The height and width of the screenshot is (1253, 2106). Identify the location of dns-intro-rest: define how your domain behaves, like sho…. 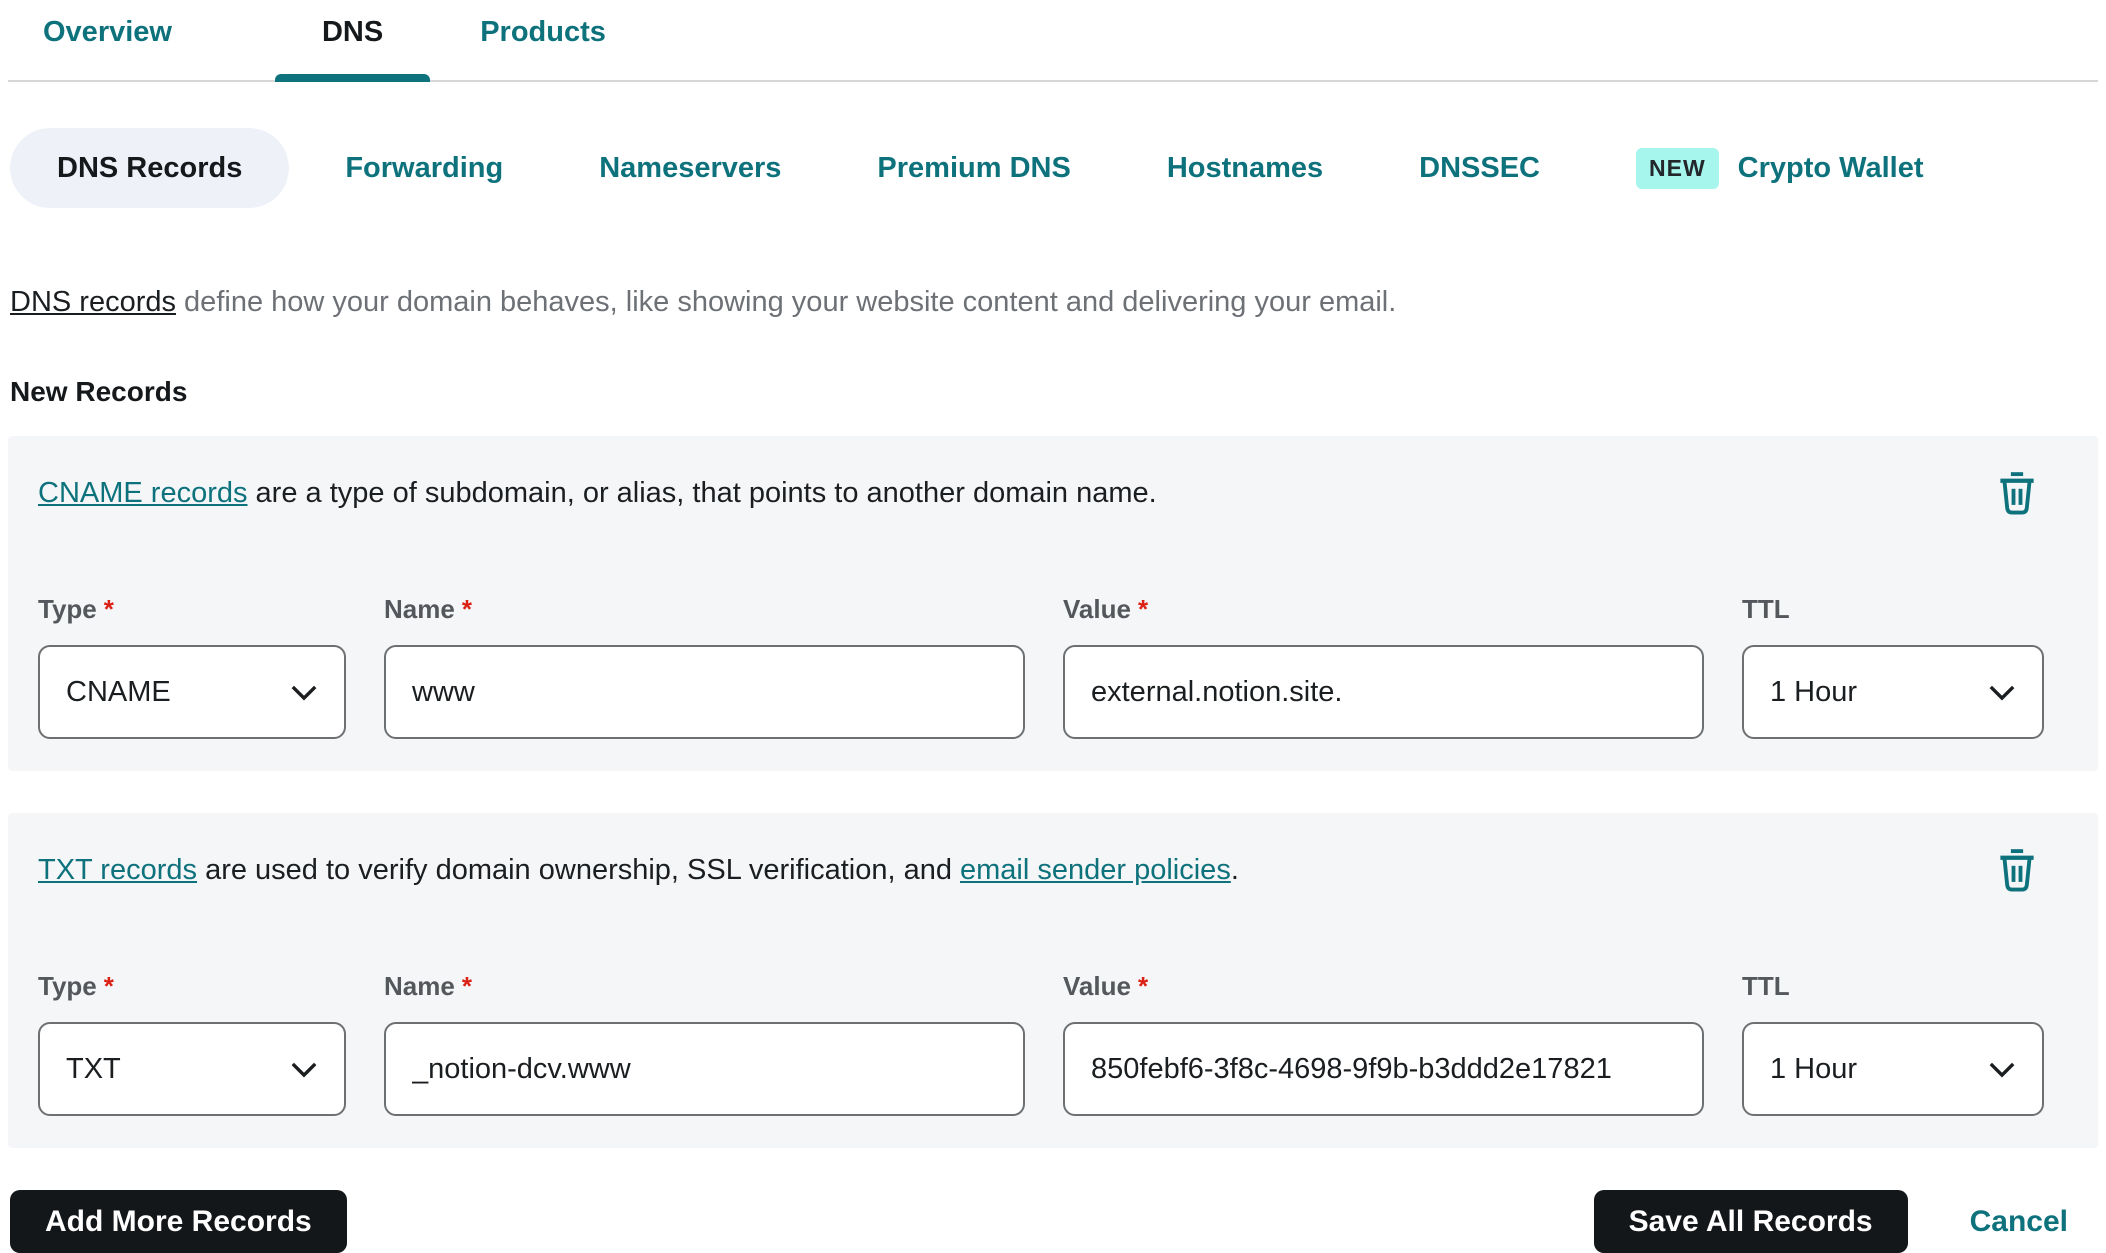
(786, 302).